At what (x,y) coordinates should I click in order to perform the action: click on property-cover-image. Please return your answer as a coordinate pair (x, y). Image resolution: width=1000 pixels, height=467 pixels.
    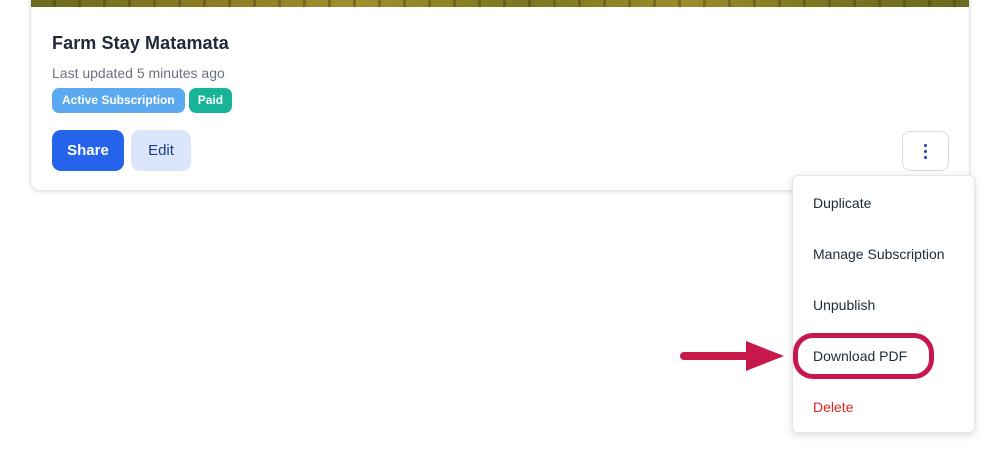
    Looking at the image, I should click on (500, 3).